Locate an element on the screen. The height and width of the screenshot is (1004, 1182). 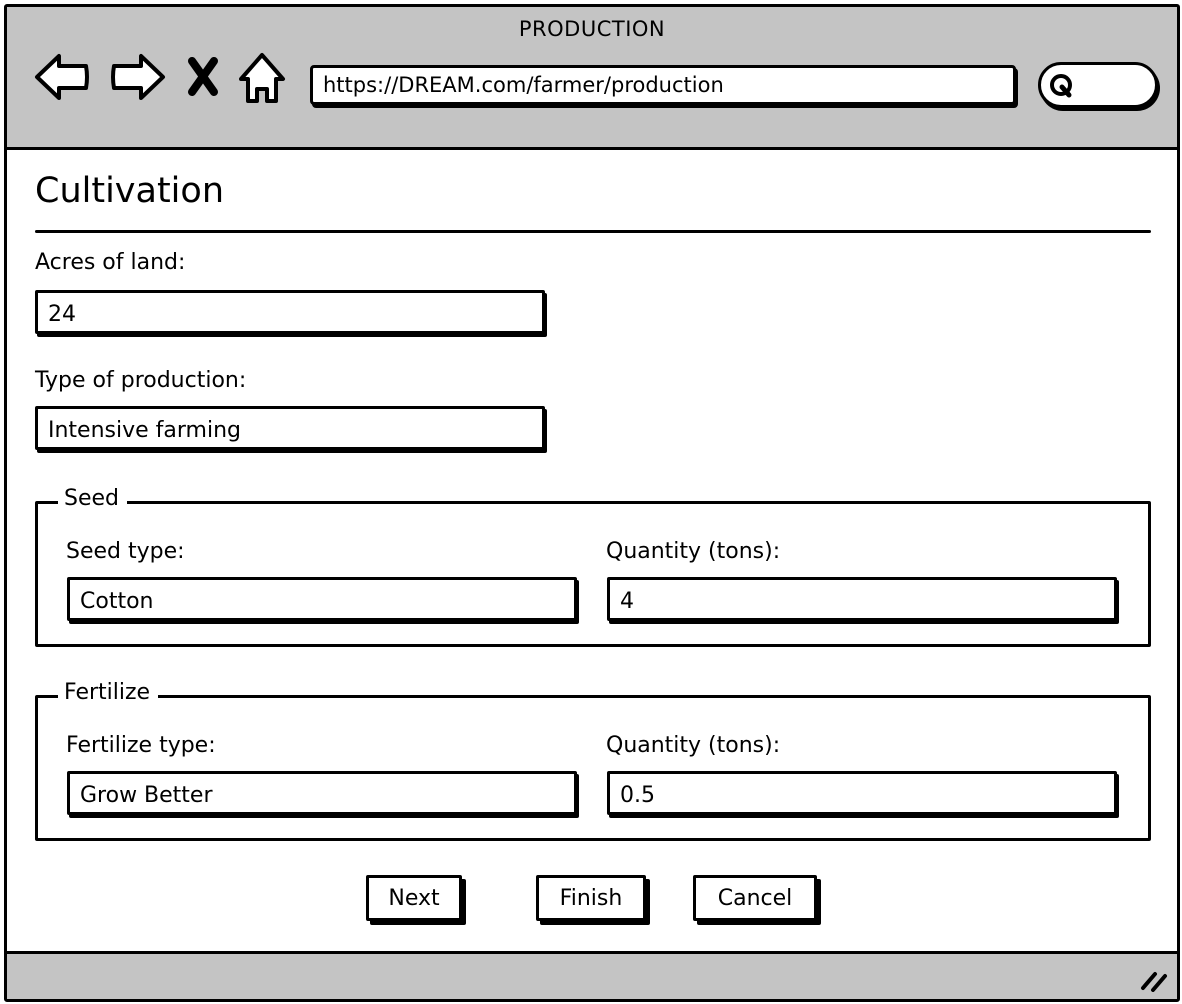
page-title: Cultivation is located at coordinates (129, 191).